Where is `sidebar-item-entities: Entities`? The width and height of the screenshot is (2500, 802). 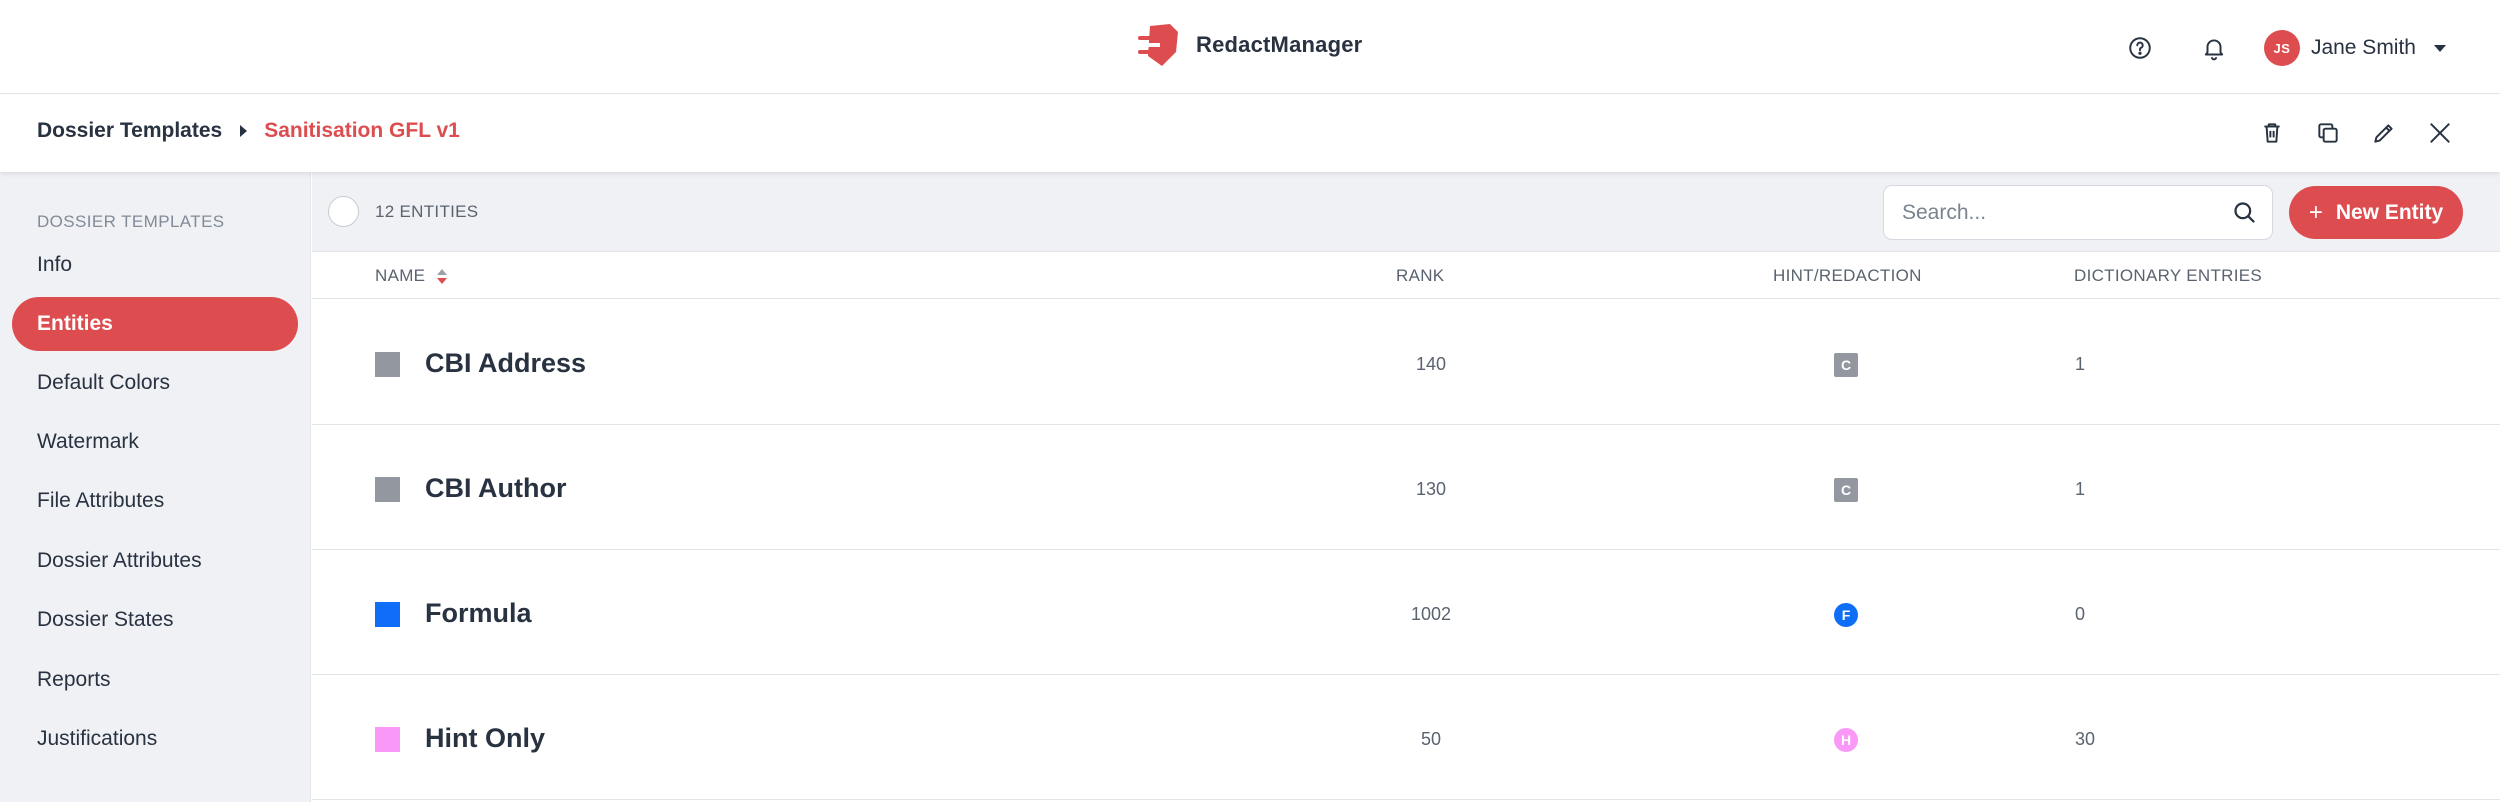 sidebar-item-entities: Entities is located at coordinates (155, 324).